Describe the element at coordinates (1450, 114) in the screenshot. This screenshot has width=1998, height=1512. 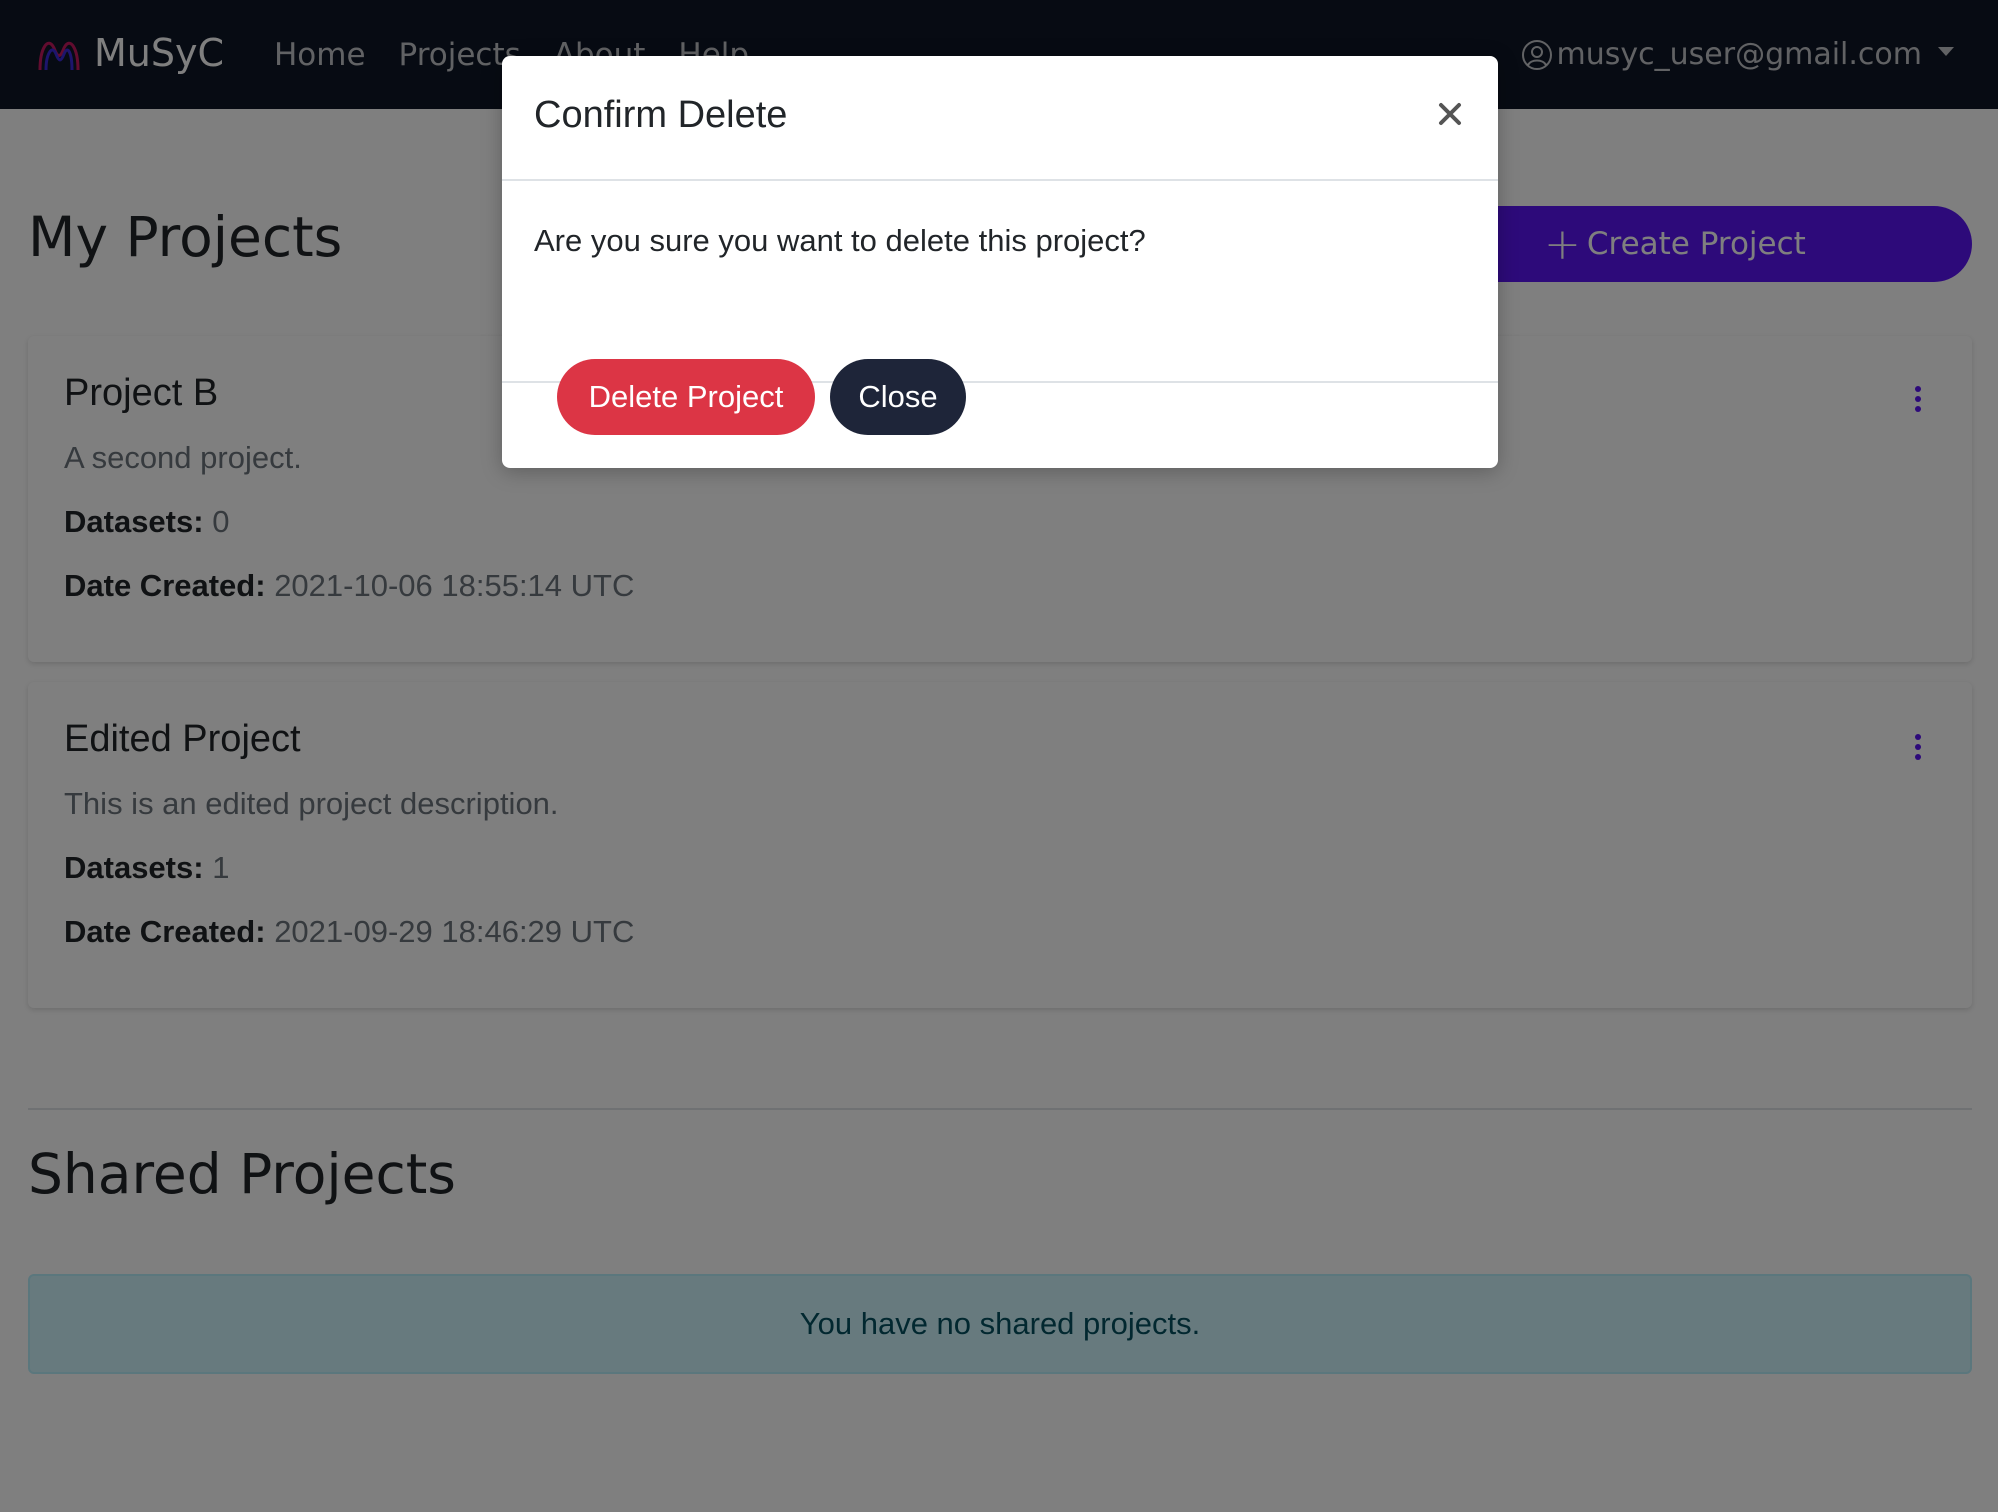
I see `close-icon` at that location.